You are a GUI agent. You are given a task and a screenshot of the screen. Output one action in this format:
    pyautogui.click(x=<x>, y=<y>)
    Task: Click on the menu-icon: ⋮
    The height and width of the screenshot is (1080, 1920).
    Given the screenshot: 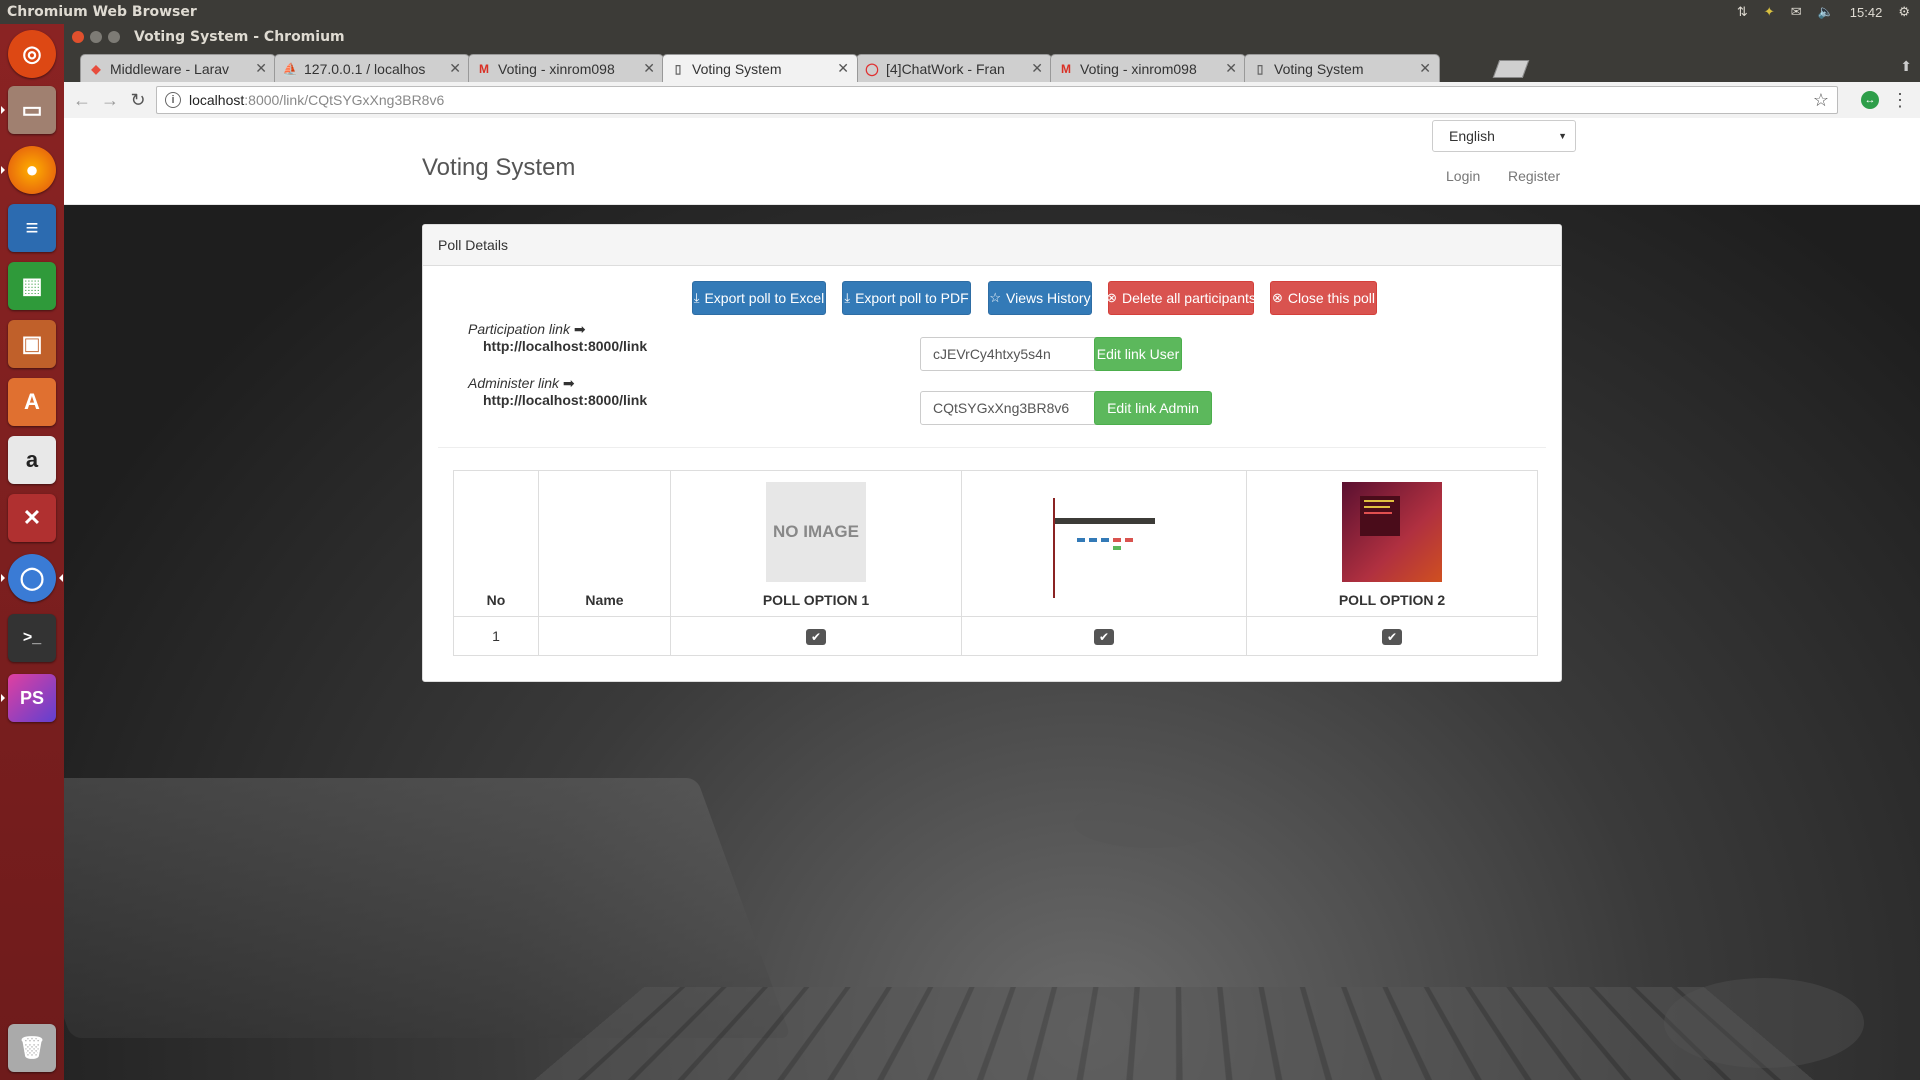 What is the action you would take?
    pyautogui.click(x=1900, y=100)
    